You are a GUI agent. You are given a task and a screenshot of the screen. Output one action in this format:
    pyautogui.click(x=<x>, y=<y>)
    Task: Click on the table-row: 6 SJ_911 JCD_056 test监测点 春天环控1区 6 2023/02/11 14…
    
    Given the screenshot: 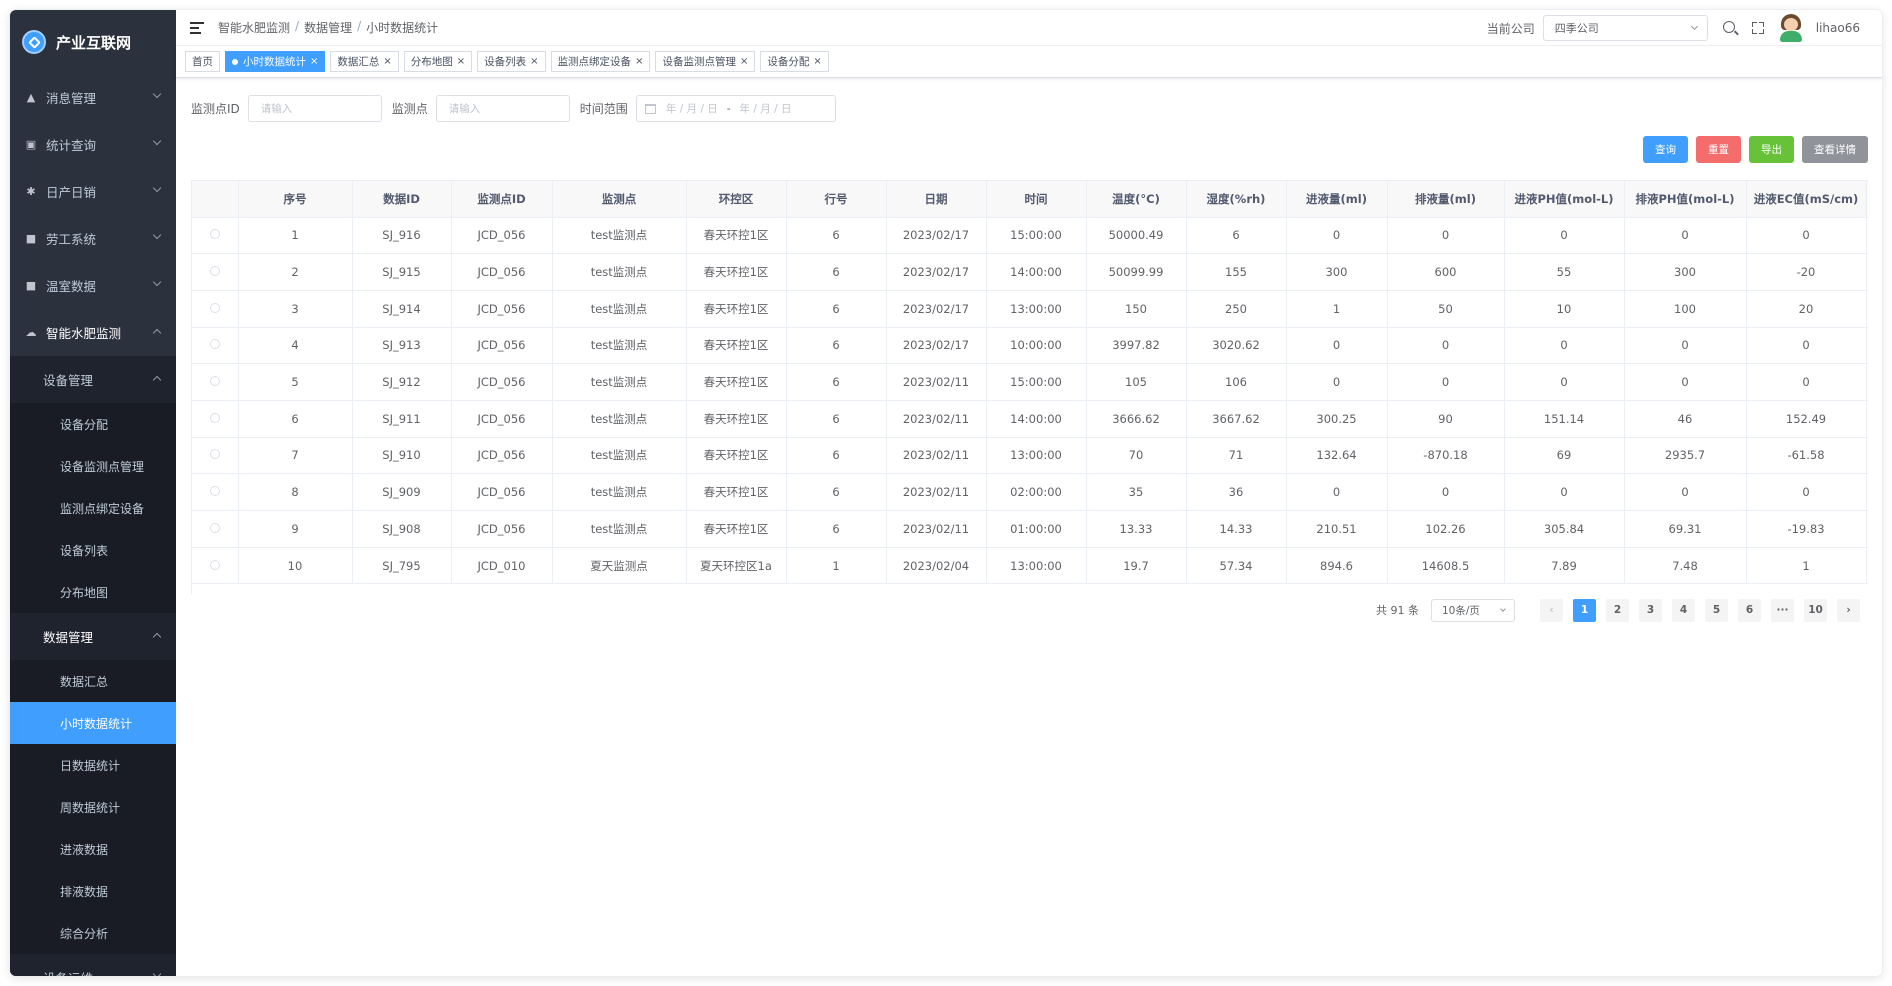 What is the action you would take?
    pyautogui.click(x=1030, y=419)
    